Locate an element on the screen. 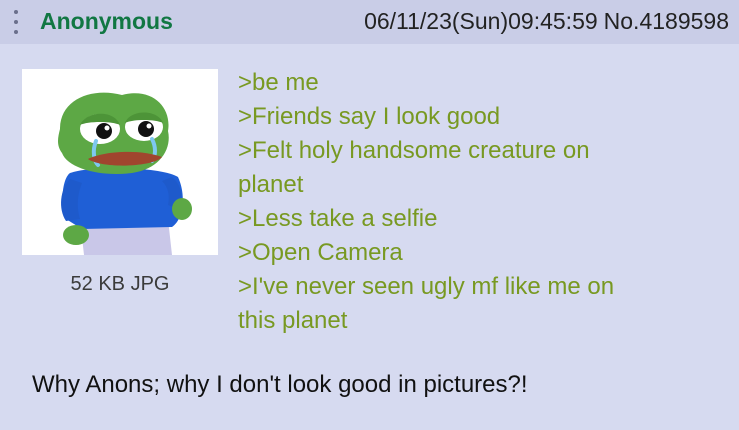 Image resolution: width=739 pixels, height=430 pixels. greentext-line: >Less take a selfie is located at coordinates (338, 218).